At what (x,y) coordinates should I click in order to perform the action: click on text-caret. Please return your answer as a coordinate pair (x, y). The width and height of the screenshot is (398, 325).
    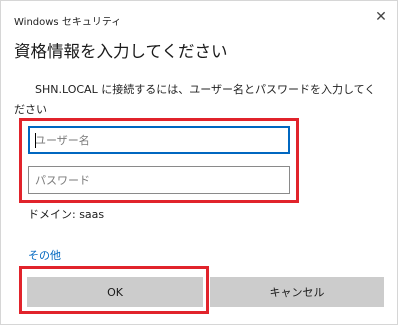
    Looking at the image, I should click on (35, 140).